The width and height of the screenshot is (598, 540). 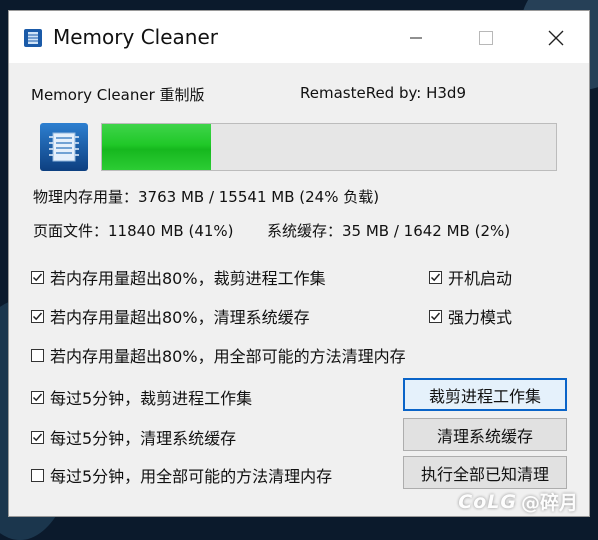 I want to click on option-clean-all-on-threshold: 若内存用量超出80%，用全部可能的方法清理内存, so click(x=218, y=355).